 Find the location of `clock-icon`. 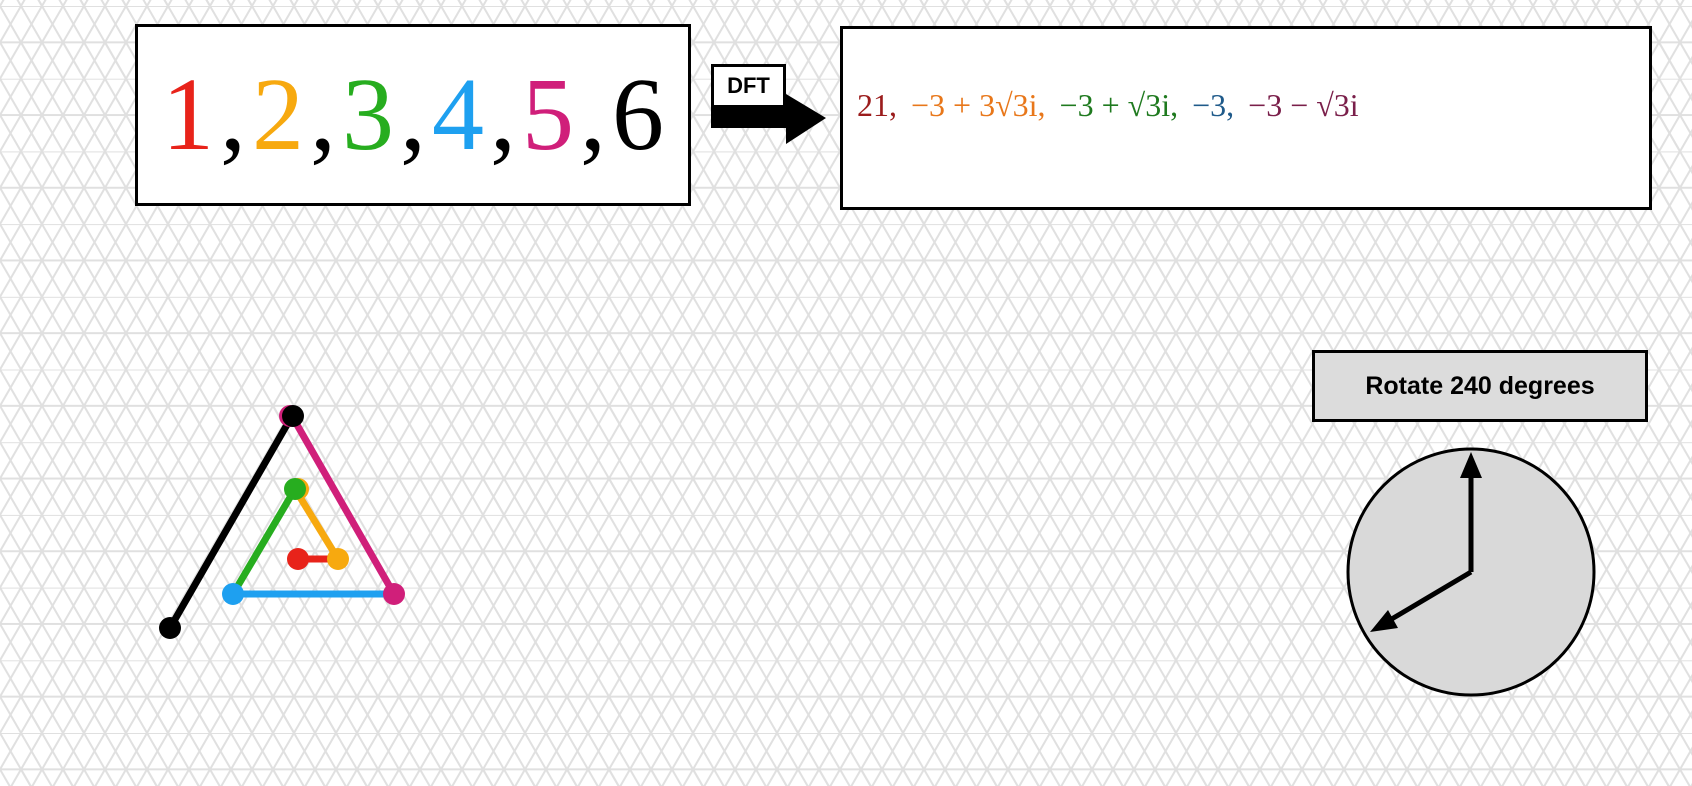

clock-icon is located at coordinates (1471, 572).